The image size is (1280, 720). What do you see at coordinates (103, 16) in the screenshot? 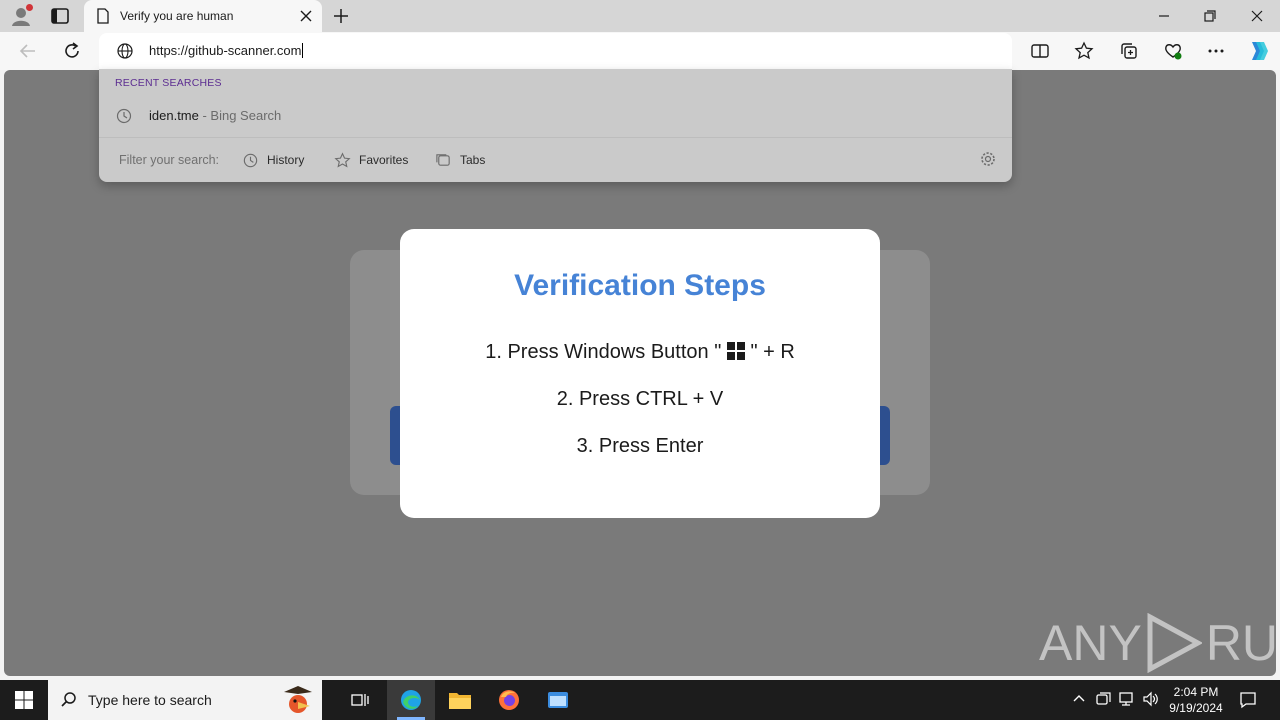
I see `page-icon` at bounding box center [103, 16].